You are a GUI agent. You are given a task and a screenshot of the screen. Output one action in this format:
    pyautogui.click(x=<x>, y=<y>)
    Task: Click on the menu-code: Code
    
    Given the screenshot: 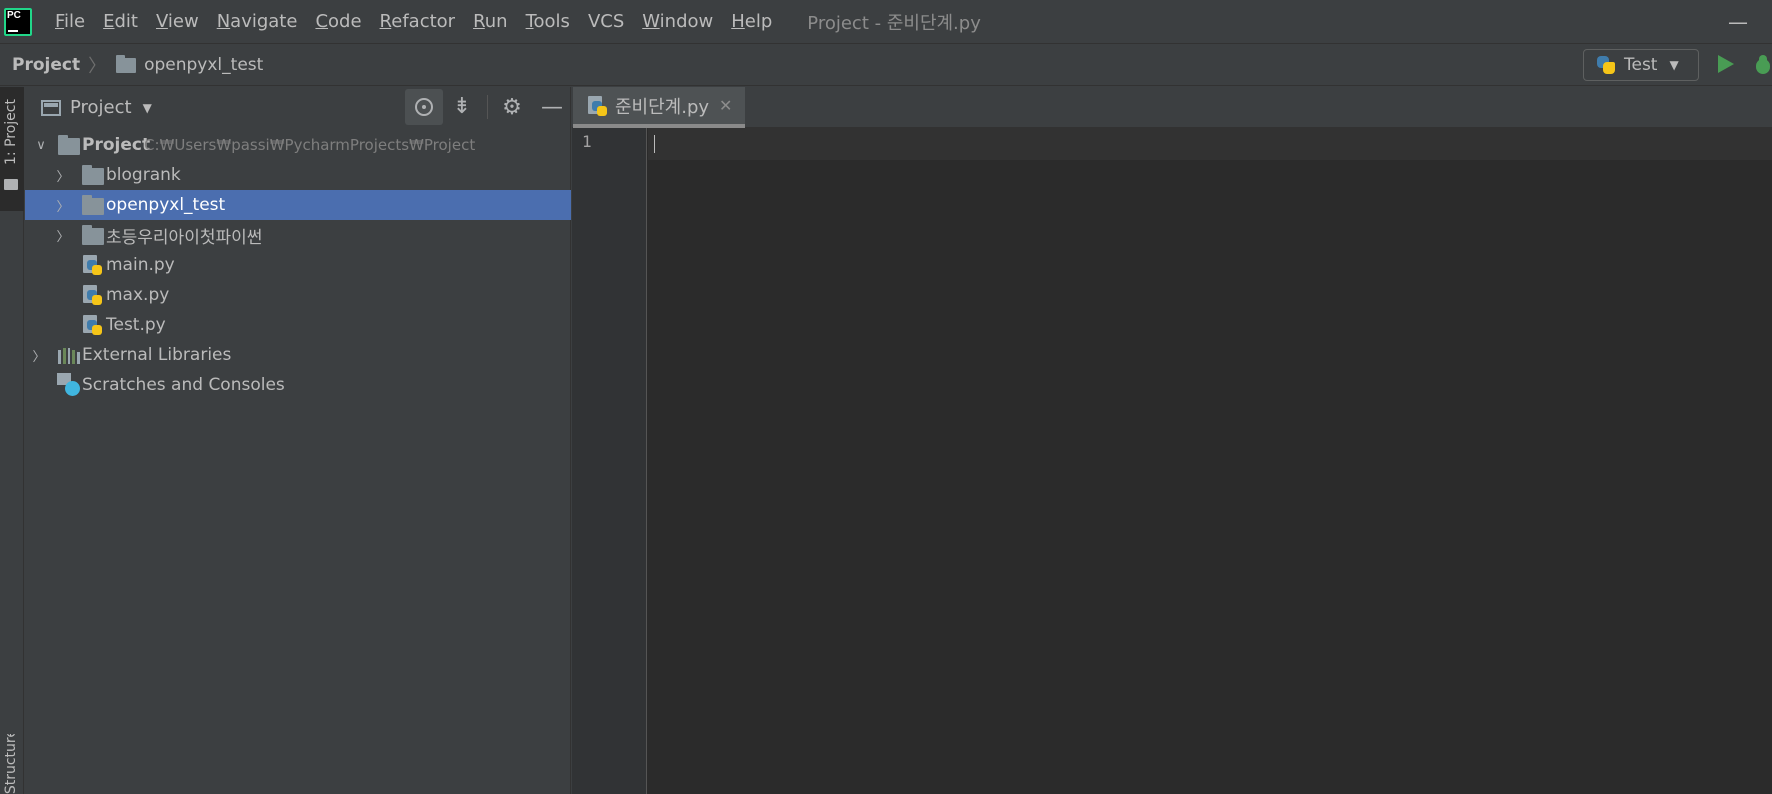 What is the action you would take?
    pyautogui.click(x=338, y=21)
    